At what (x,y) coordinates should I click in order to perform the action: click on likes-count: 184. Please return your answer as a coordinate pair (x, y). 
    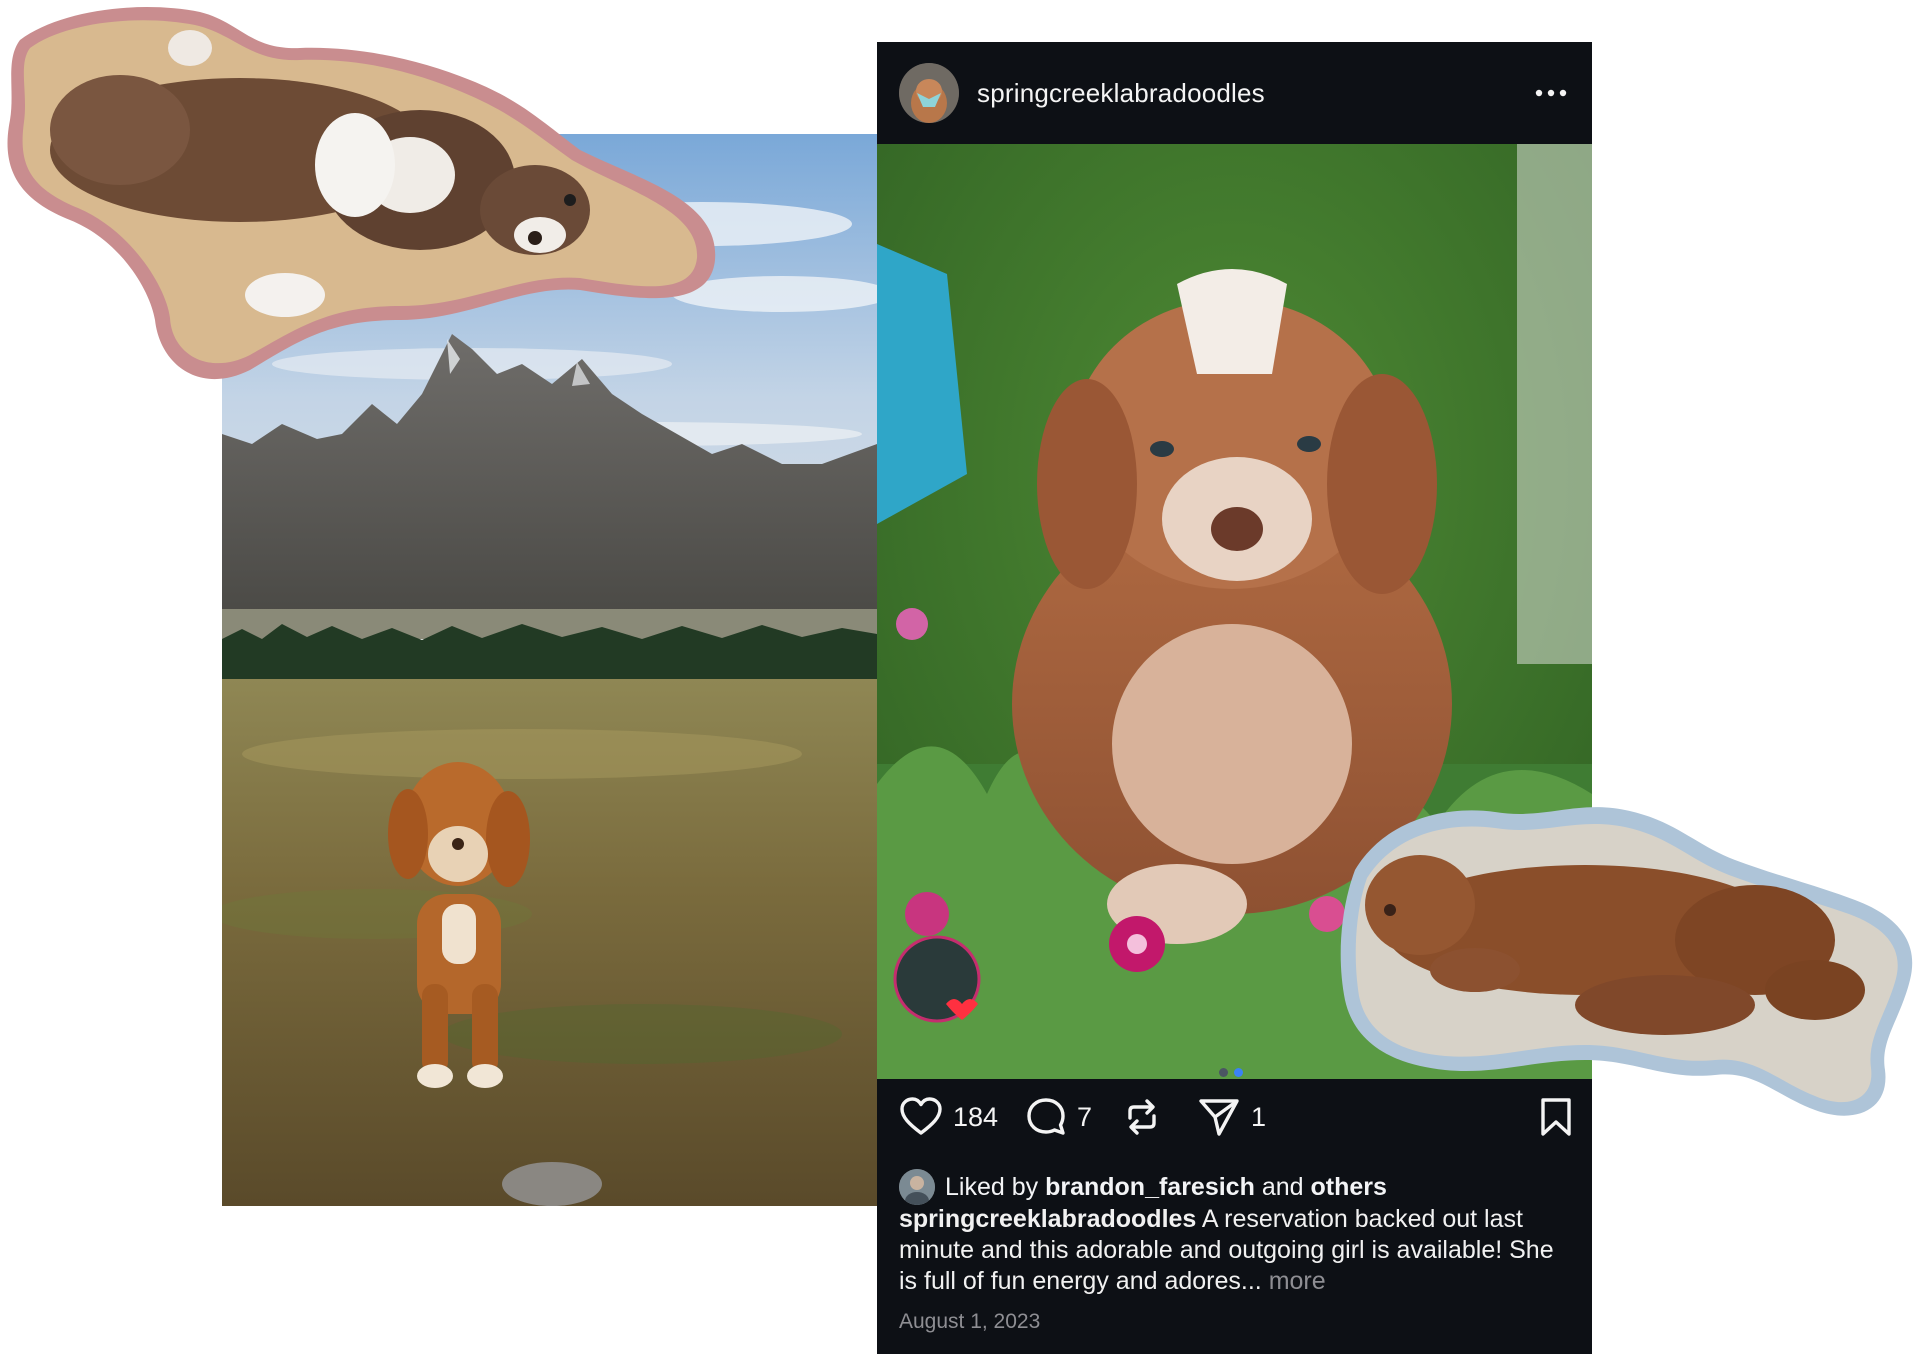
    Looking at the image, I should click on (976, 1116).